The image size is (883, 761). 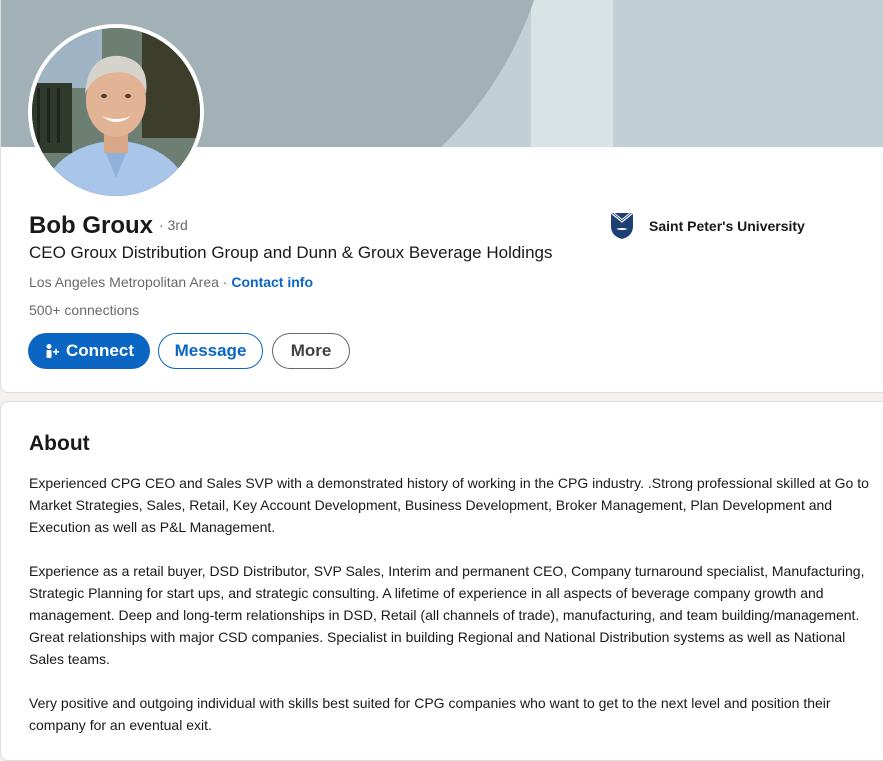 I want to click on contact-info-link: Contact info, so click(x=272, y=282).